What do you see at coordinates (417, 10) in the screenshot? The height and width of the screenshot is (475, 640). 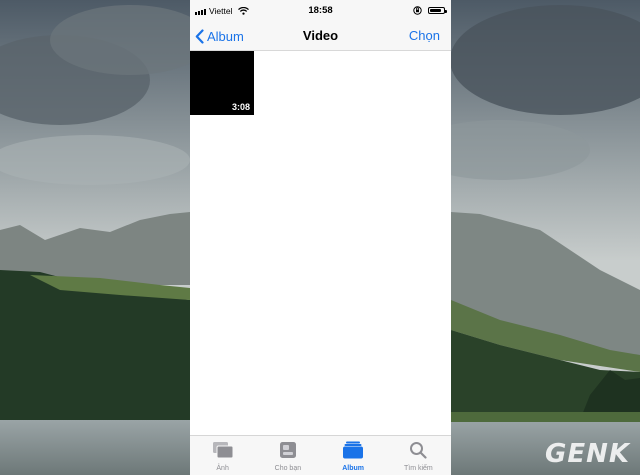 I see `orientation-lock-icon` at bounding box center [417, 10].